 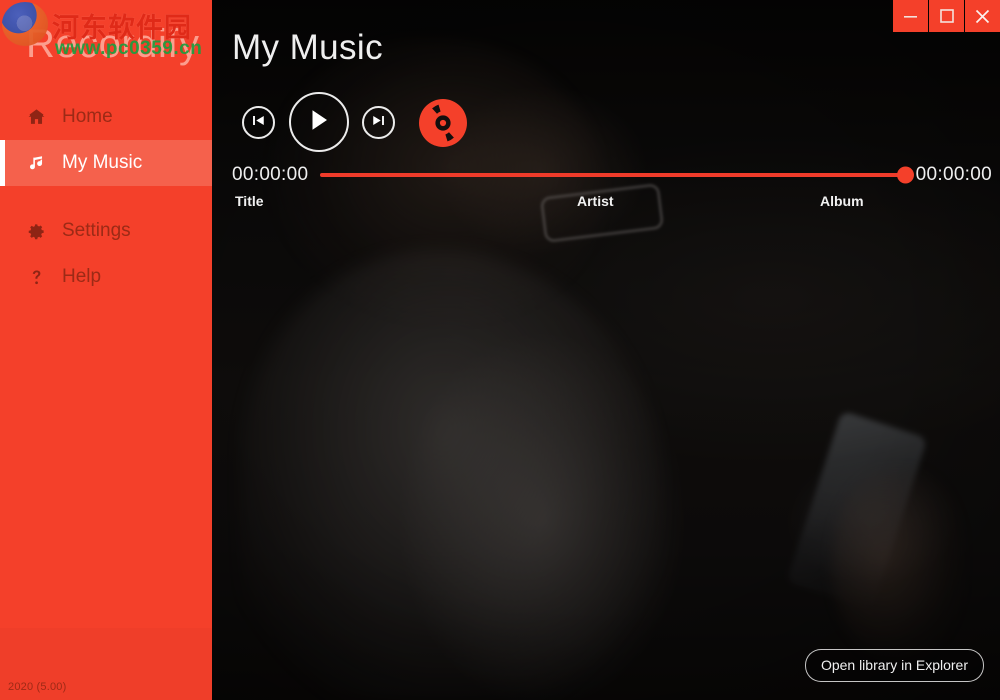 I want to click on music-note-icon, so click(x=36, y=163).